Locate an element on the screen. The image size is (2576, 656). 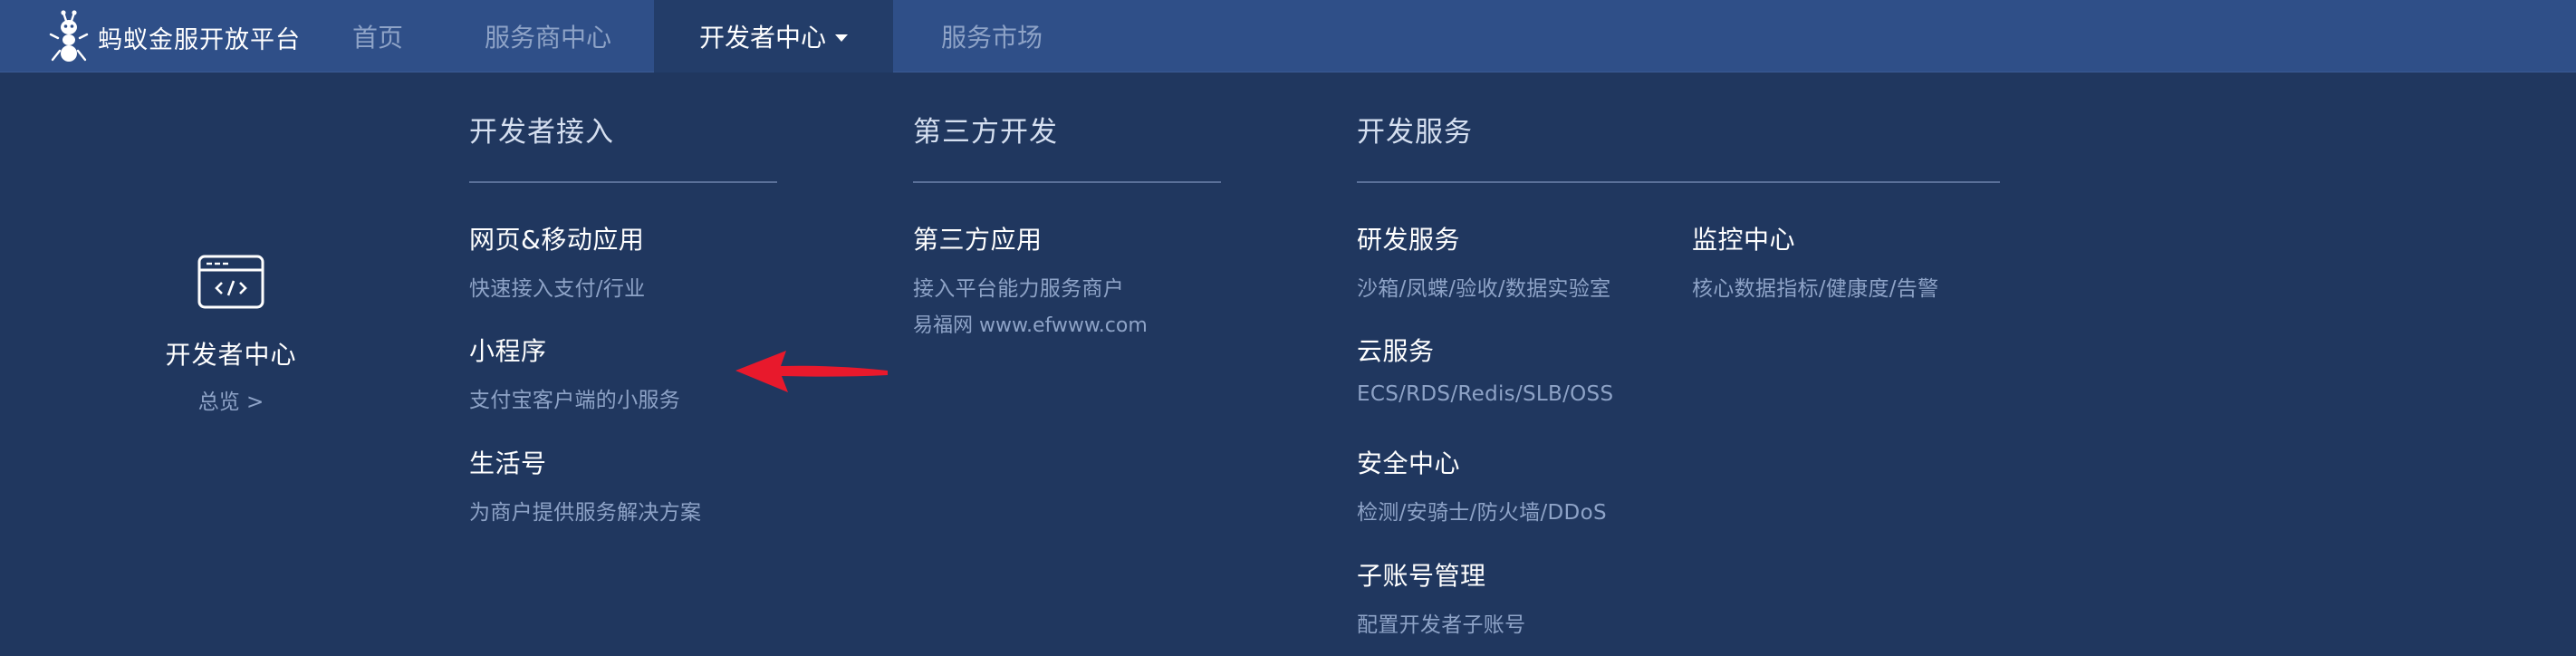
overview-link: 总览 > is located at coordinates (231, 400).